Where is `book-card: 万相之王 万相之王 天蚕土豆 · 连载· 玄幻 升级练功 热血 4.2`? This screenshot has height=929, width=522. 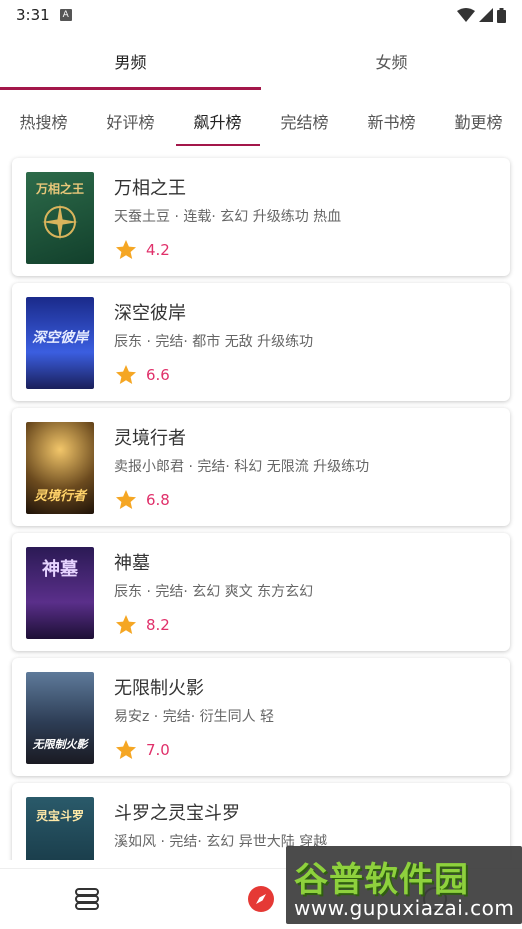 book-card: 万相之王 万相之王 天蚕土豆 · 连载· 玄幻 升级练功 热血 4.2 is located at coordinates (261, 217).